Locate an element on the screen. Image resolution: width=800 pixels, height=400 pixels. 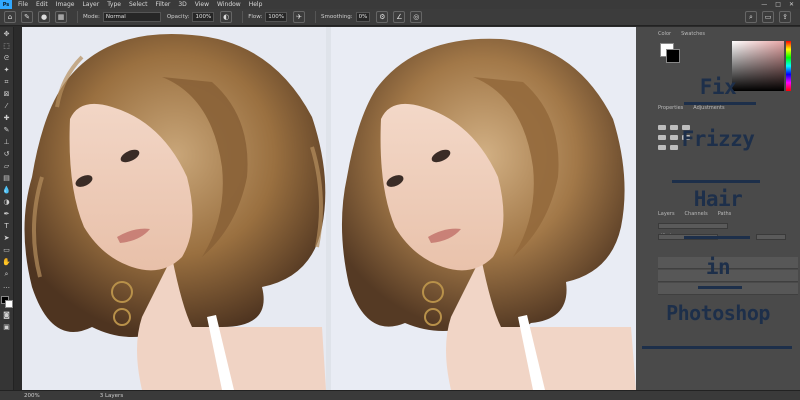
smoothing-label: Smoothing: is located at coordinates (337, 17).